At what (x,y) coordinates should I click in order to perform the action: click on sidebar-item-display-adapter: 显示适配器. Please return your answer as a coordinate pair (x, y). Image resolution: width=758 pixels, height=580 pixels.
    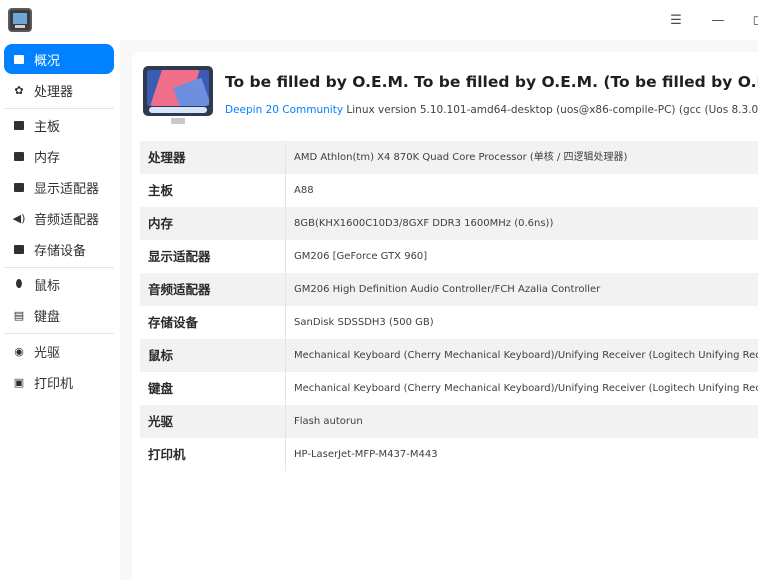
    Looking at the image, I should click on (59, 187).